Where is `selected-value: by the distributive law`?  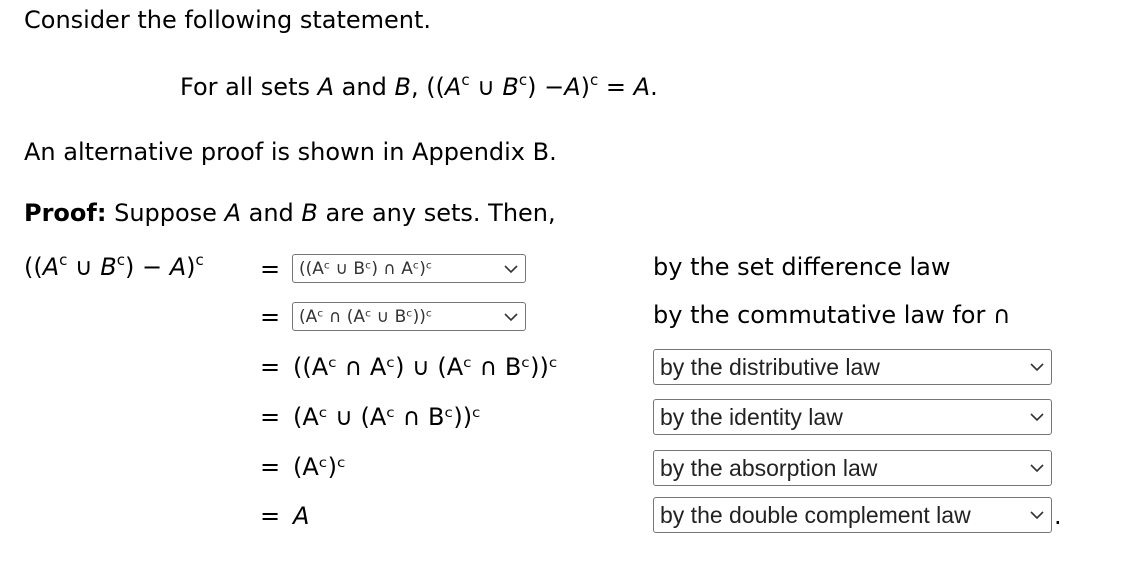
selected-value: by the distributive law is located at coordinates (770, 366).